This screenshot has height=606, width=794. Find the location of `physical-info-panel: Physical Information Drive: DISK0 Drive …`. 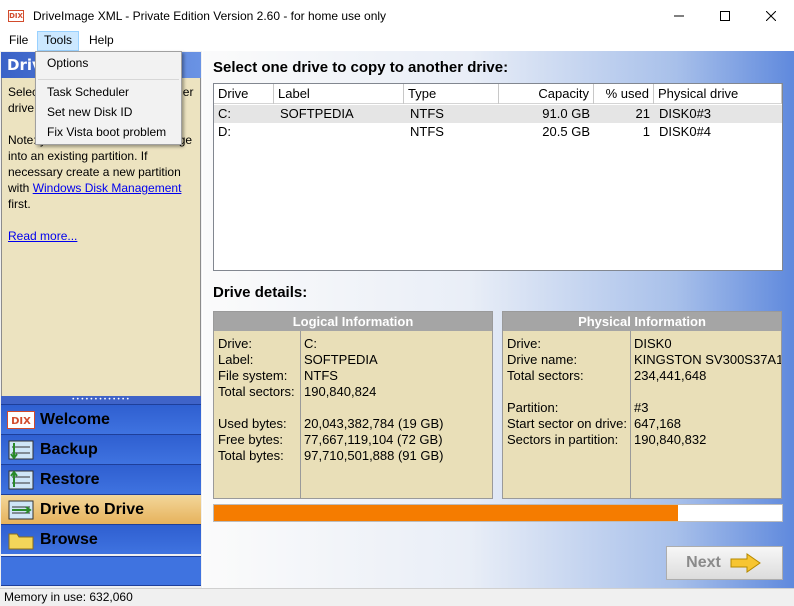

physical-info-panel: Physical Information Drive: DISK0 Drive … is located at coordinates (642, 405).